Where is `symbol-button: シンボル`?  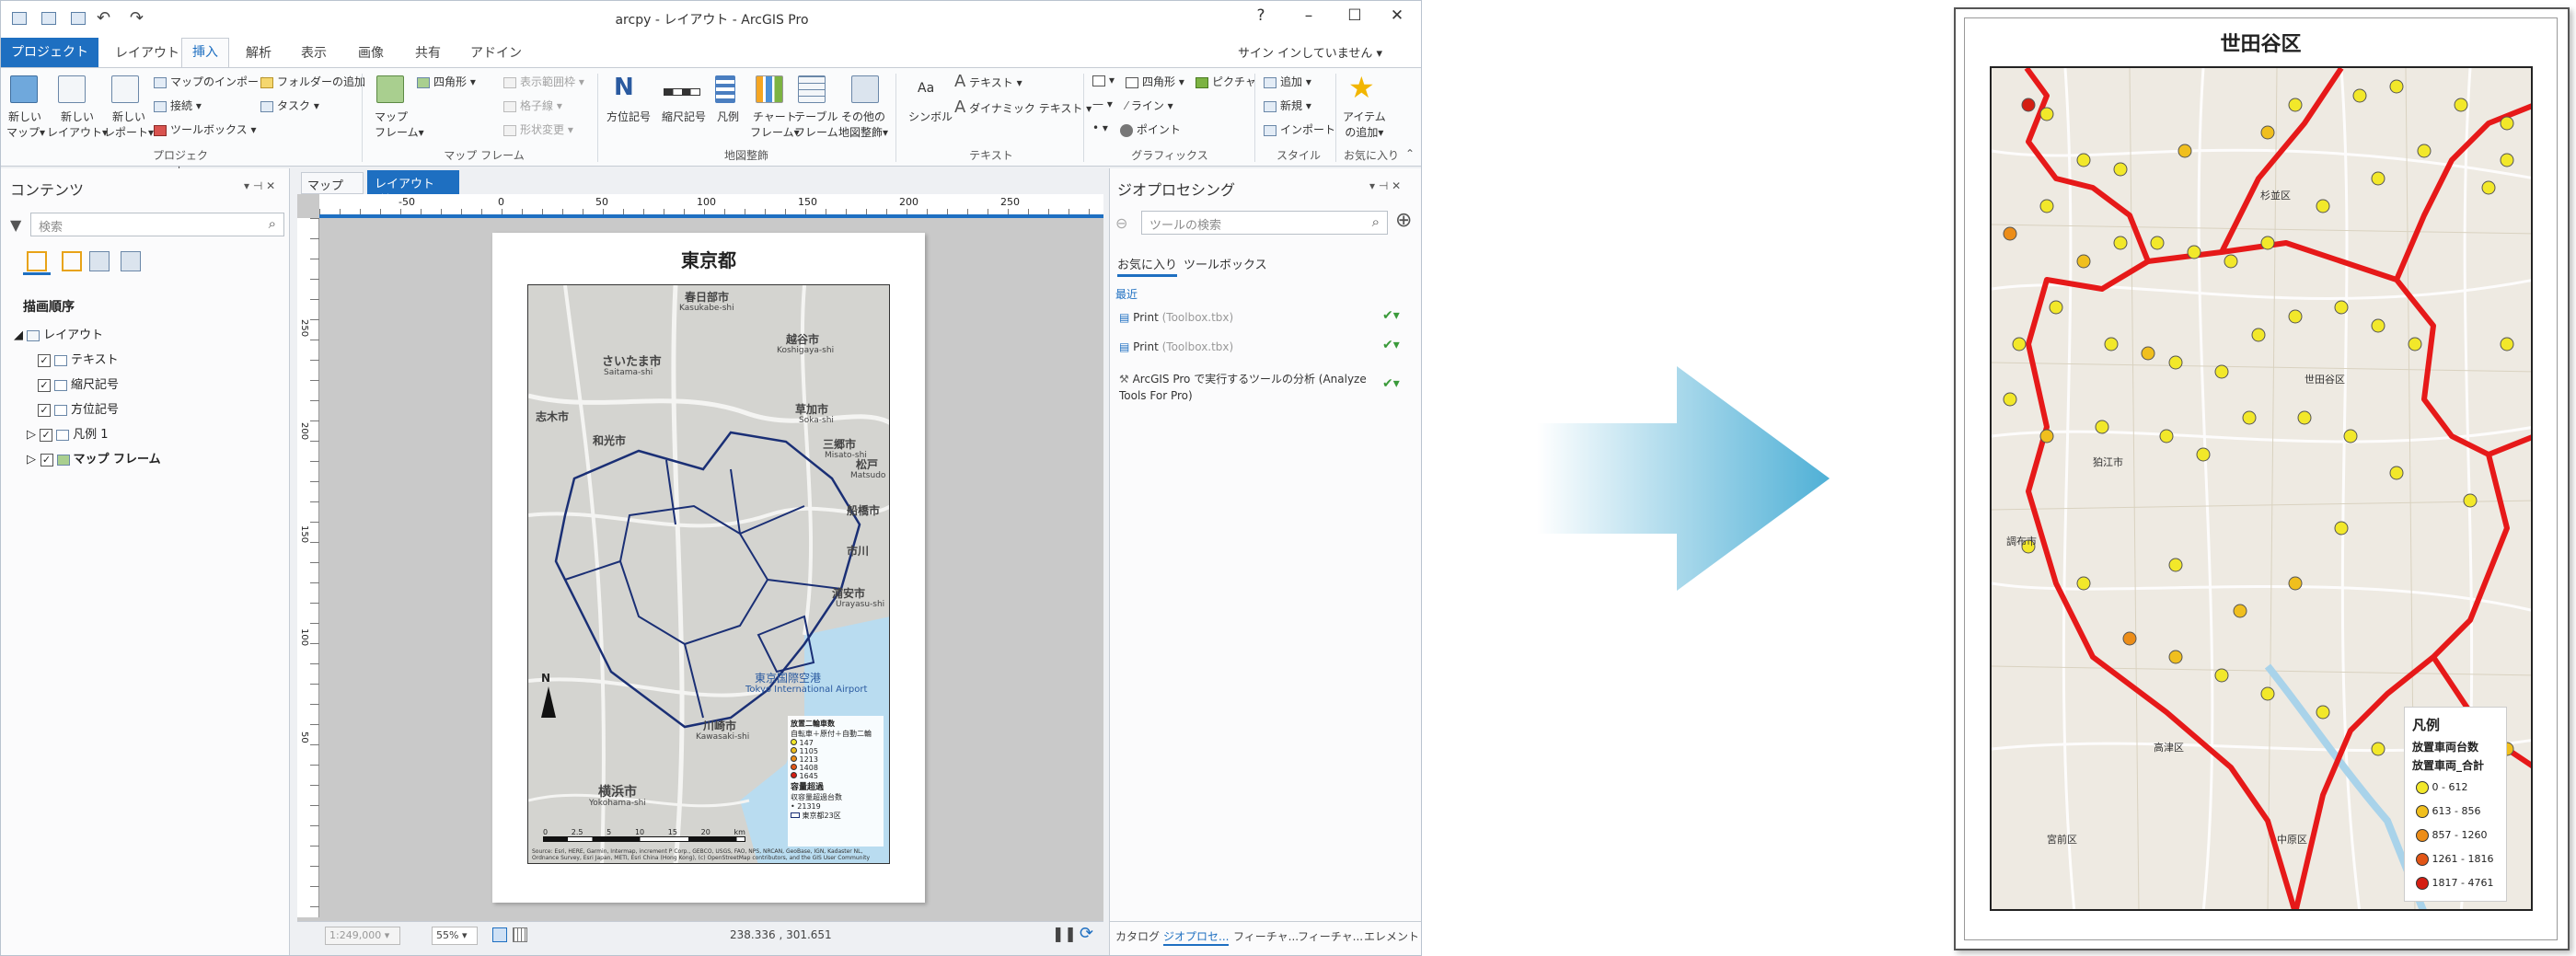
symbol-button: シンボル is located at coordinates (931, 116).